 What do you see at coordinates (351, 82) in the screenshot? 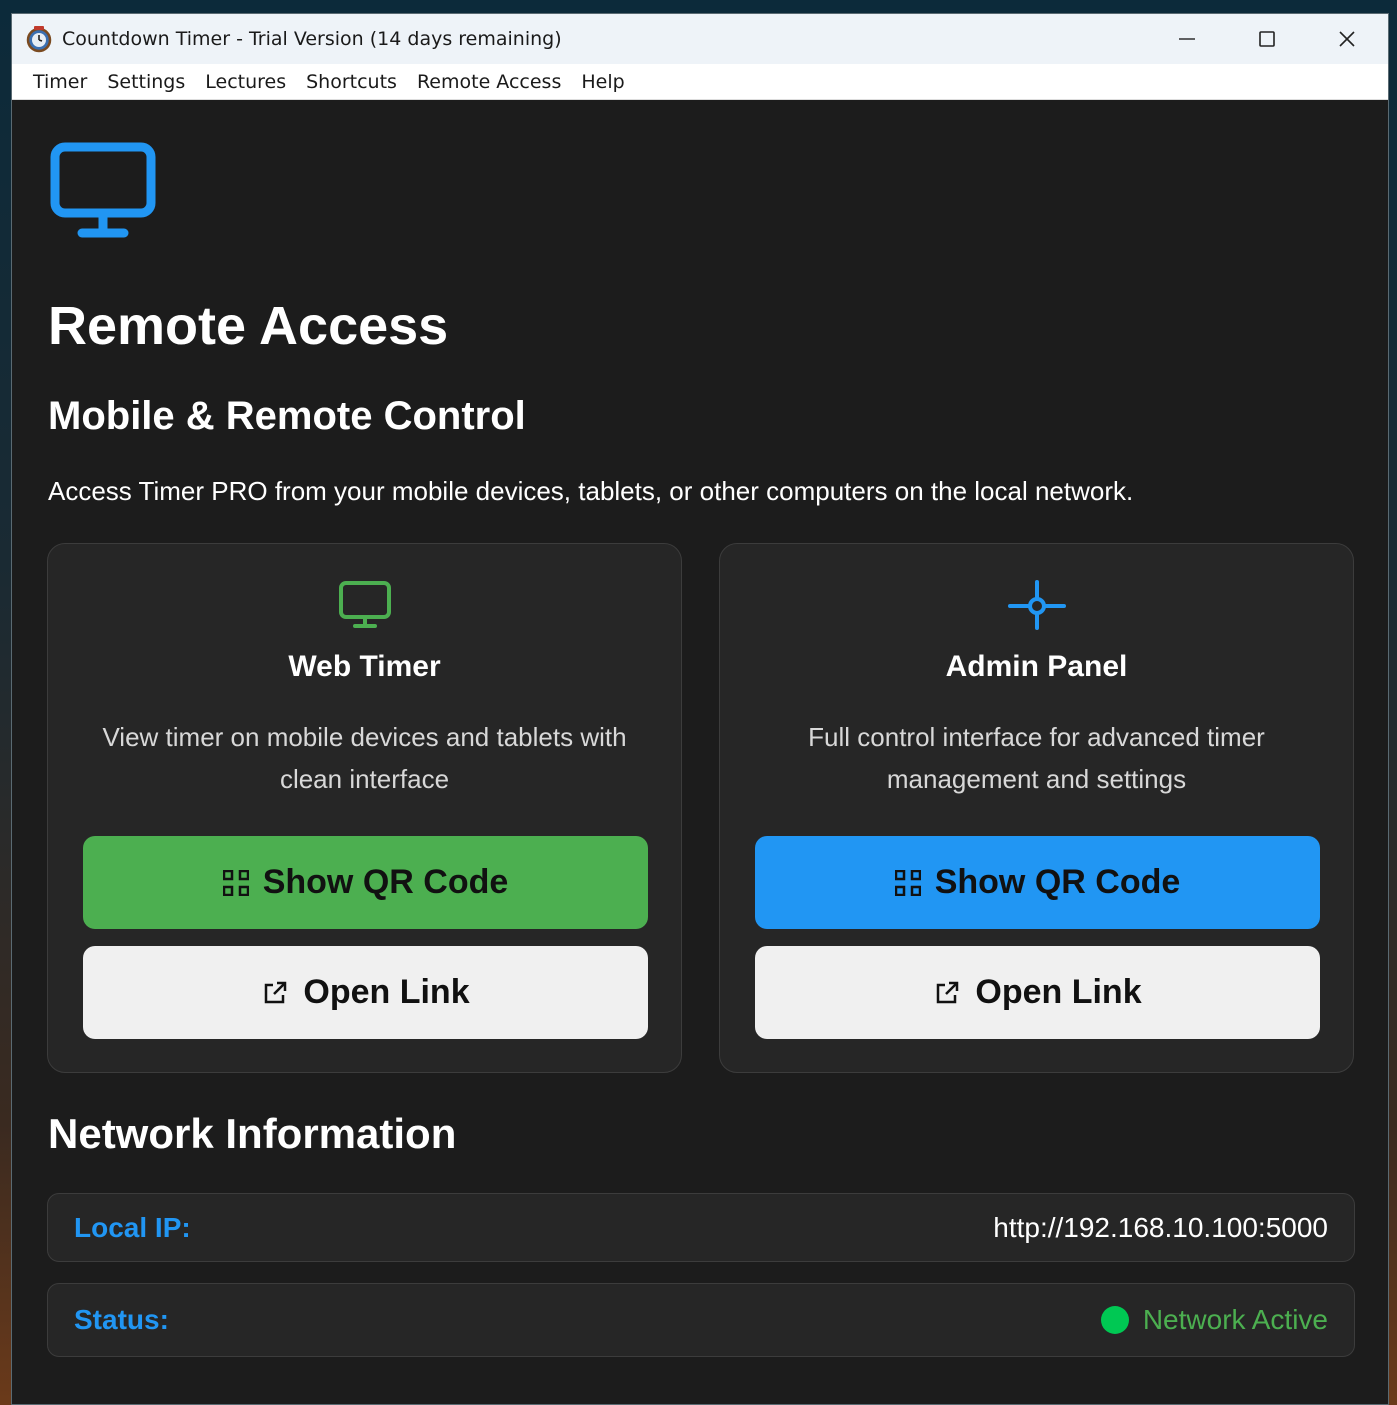
I see `menu-item-shortcuts: Shortcuts` at bounding box center [351, 82].